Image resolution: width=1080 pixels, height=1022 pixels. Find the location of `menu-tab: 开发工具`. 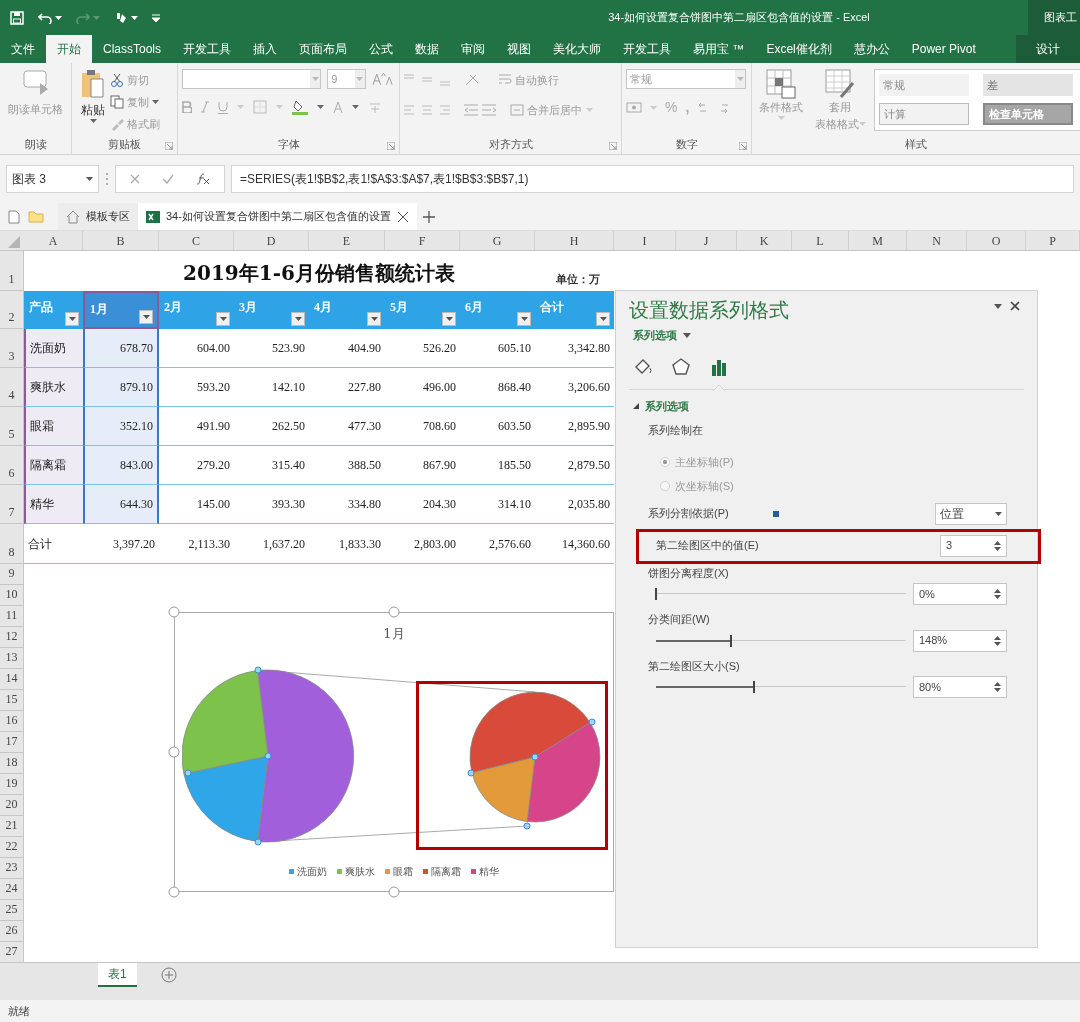

menu-tab: 开发工具 is located at coordinates (647, 49).